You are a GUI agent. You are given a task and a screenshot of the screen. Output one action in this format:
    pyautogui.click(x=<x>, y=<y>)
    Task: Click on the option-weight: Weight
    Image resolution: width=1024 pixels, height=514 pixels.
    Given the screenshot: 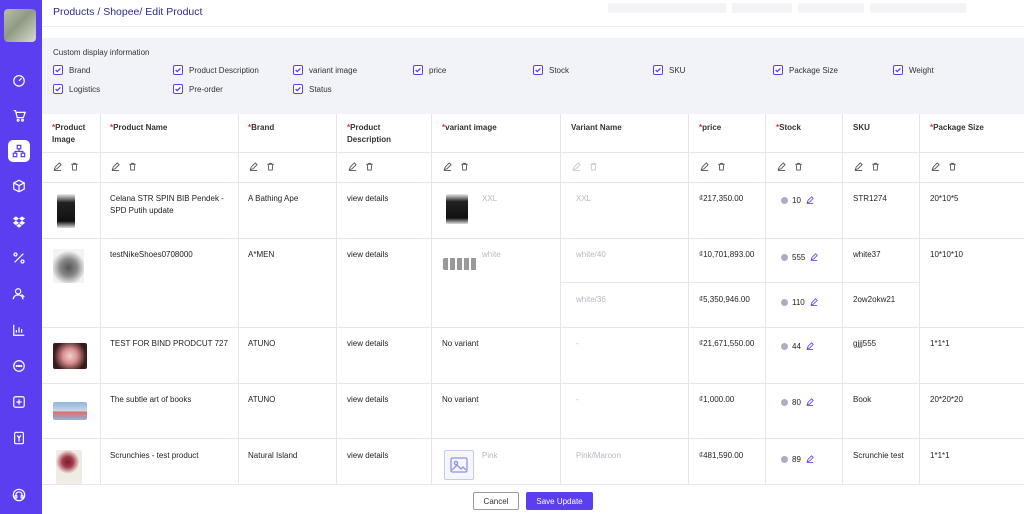 What is the action you would take?
    pyautogui.click(x=913, y=70)
    